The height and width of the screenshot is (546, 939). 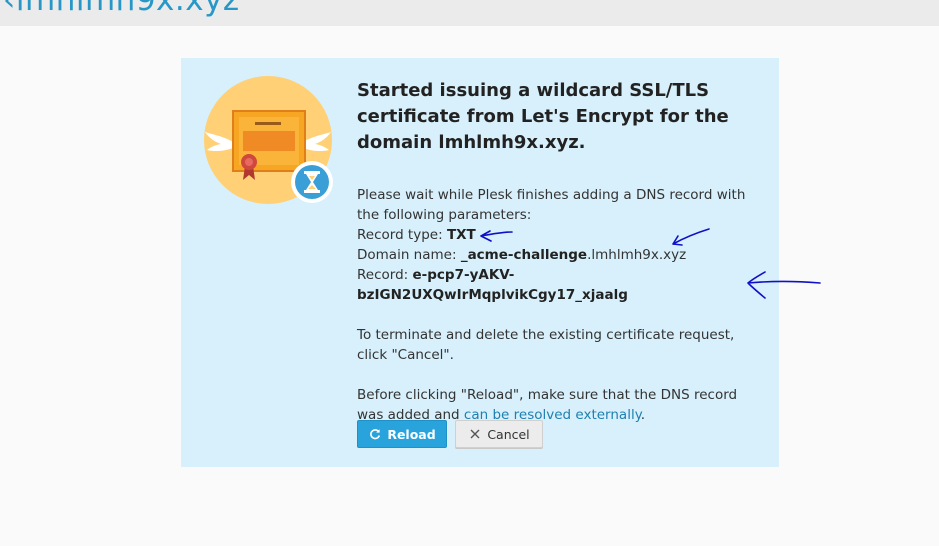 I want to click on page-title: ‹lmhlmh9x.xyz, so click(x=121, y=9).